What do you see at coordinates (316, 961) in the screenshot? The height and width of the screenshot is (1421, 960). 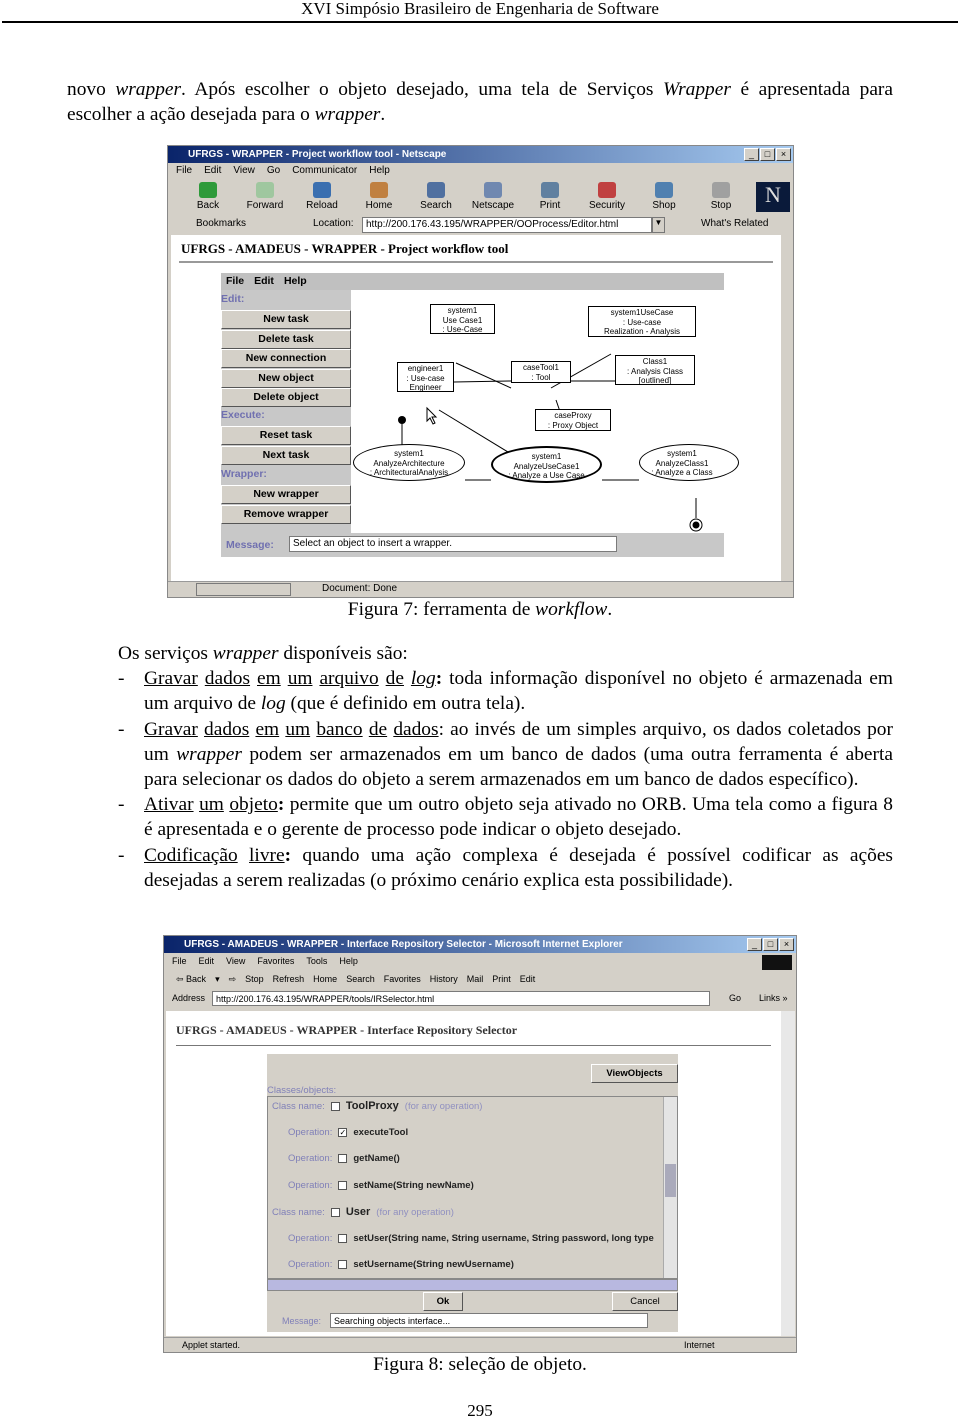 I see `menu-item: Tools` at bounding box center [316, 961].